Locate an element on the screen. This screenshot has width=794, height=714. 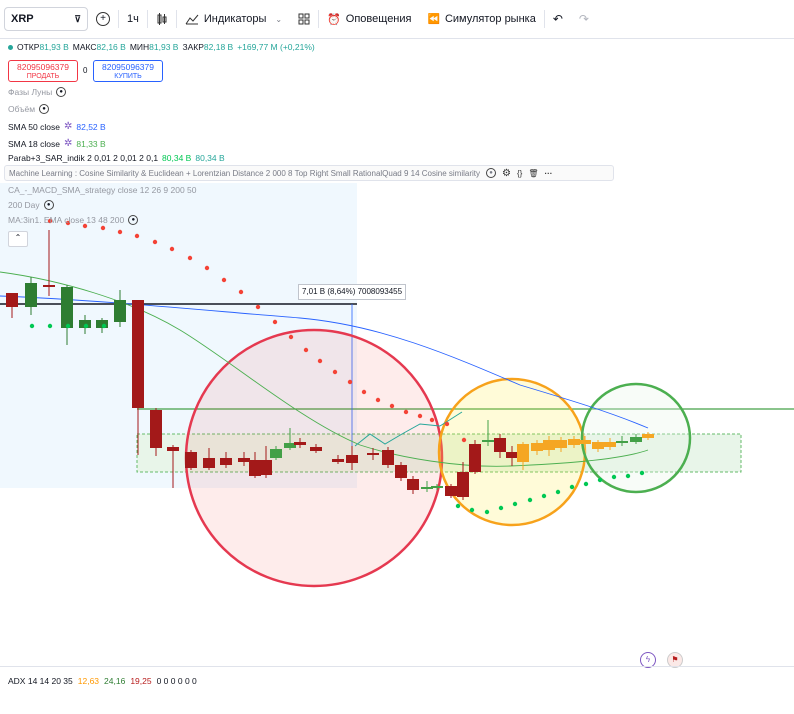
chevron-down-icon: ⌄ is located at coordinates (278, 19).